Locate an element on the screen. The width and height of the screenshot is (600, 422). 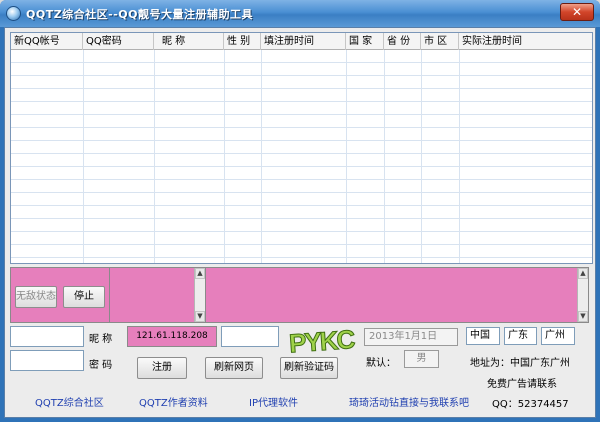
log-panel: 无敌状态 停止 ▲ ▼ ▲ ▼ is located at coordinates (299, 295).